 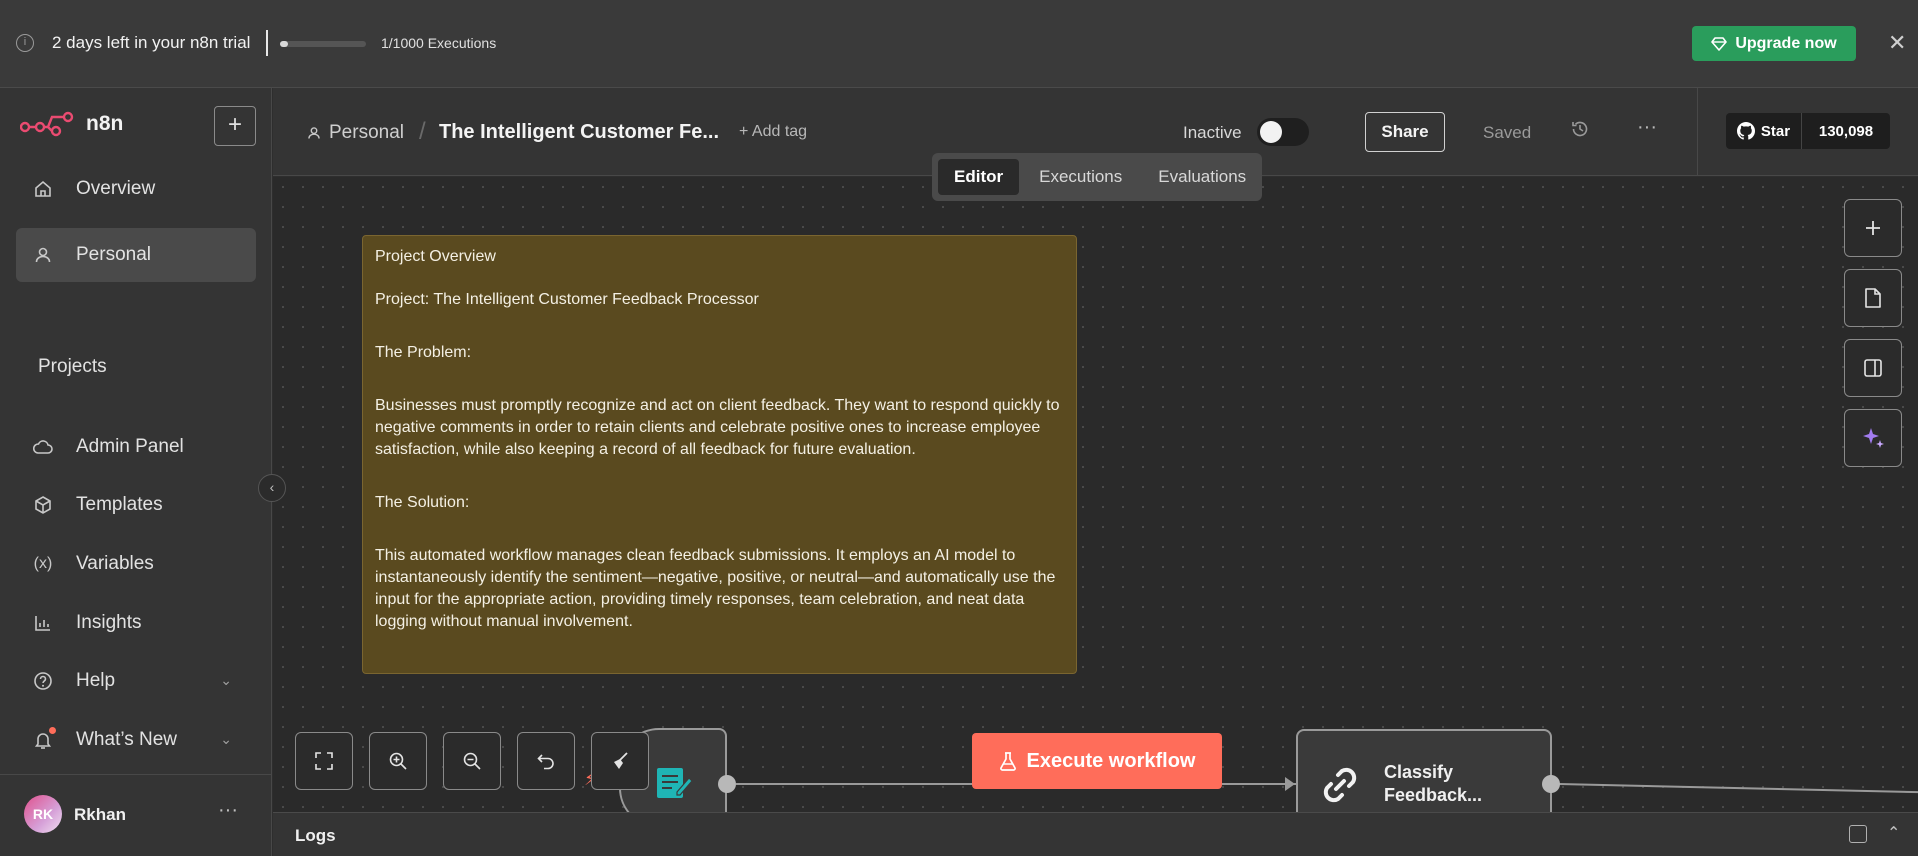 I want to click on add-tag-button: + Add tag, so click(x=773, y=132).